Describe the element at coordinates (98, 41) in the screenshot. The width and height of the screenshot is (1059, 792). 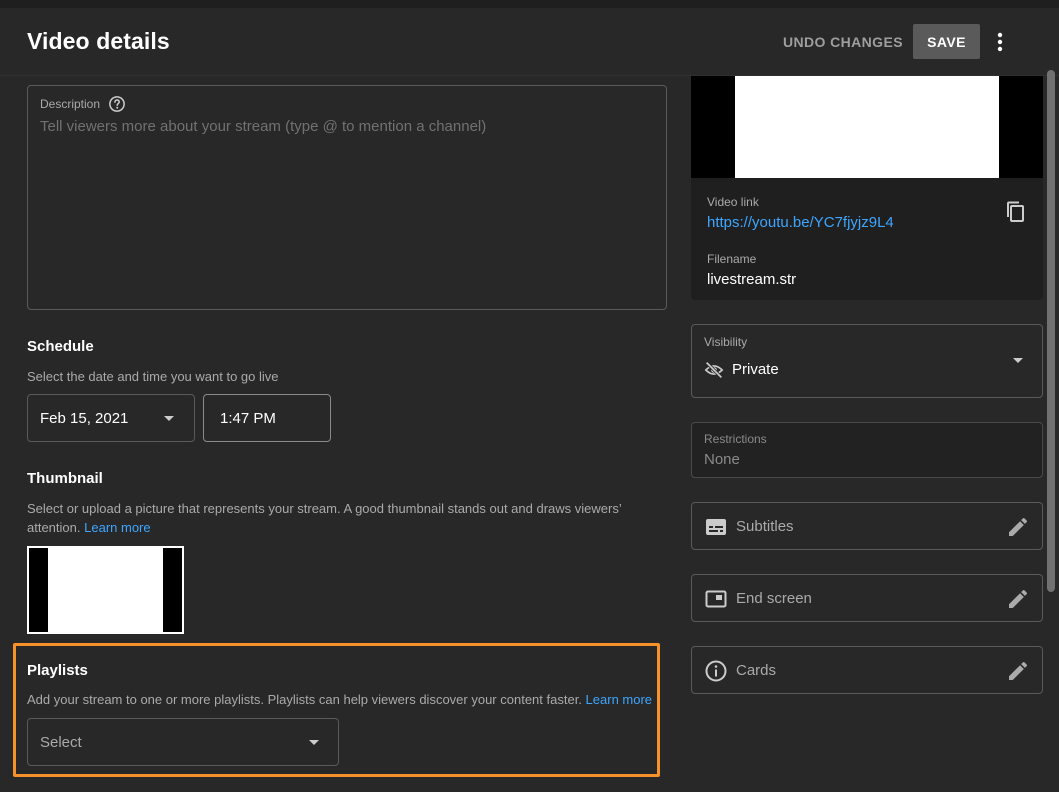
I see `page-title: Video details` at that location.